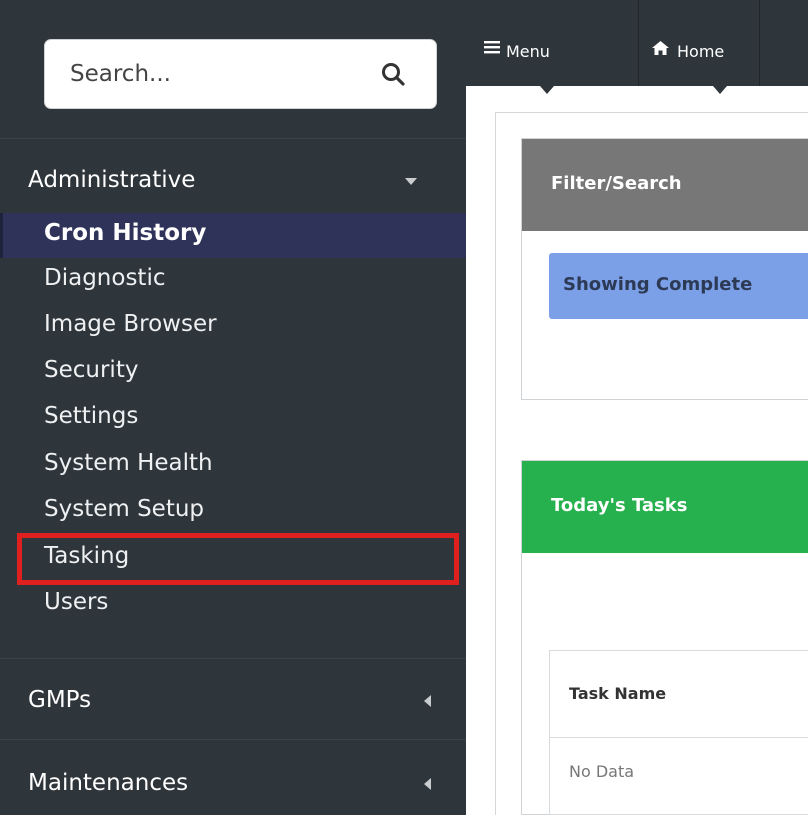  Describe the element at coordinates (679, 776) in the screenshot. I see `table-row: No Data` at that location.